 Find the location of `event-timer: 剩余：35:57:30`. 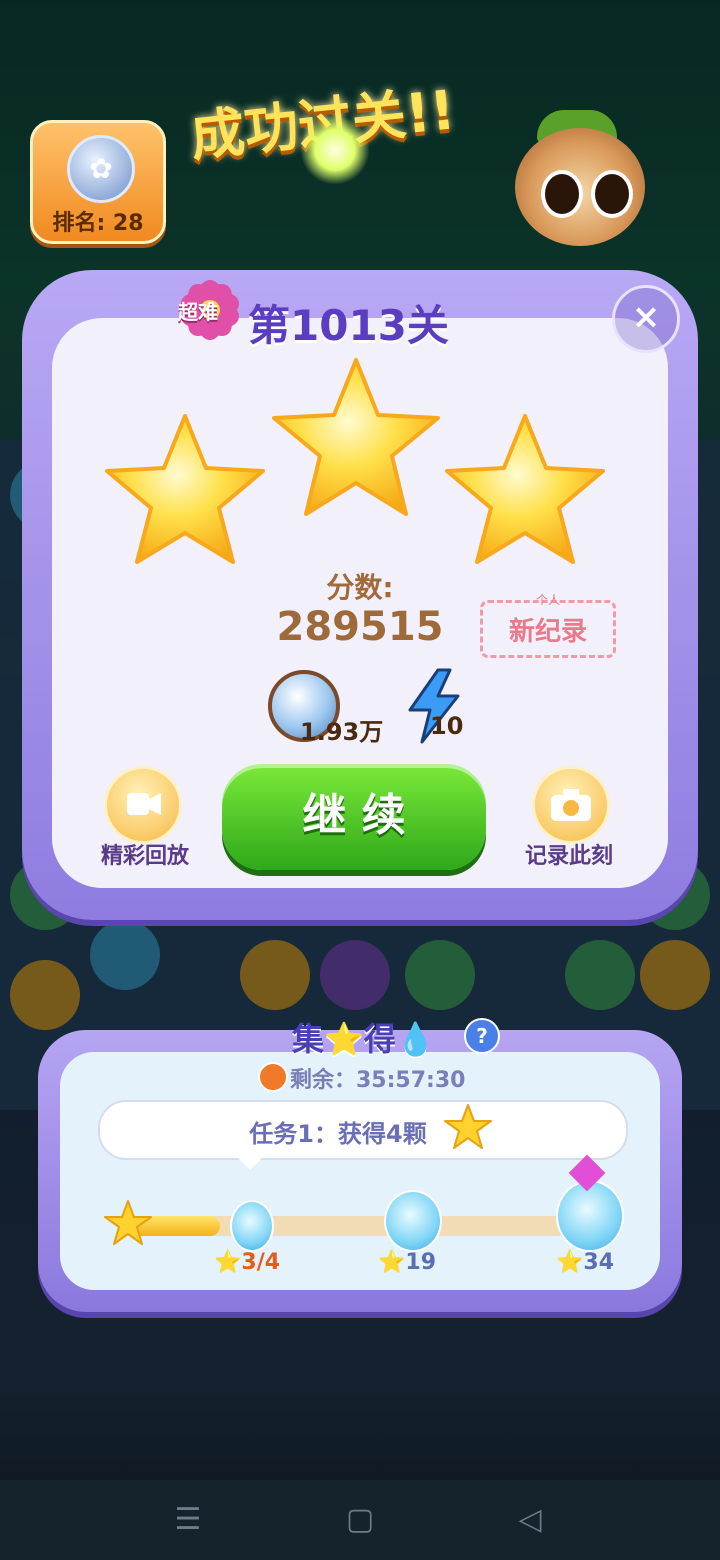

event-timer: 剩余：35:57:30 is located at coordinates (378, 1080).